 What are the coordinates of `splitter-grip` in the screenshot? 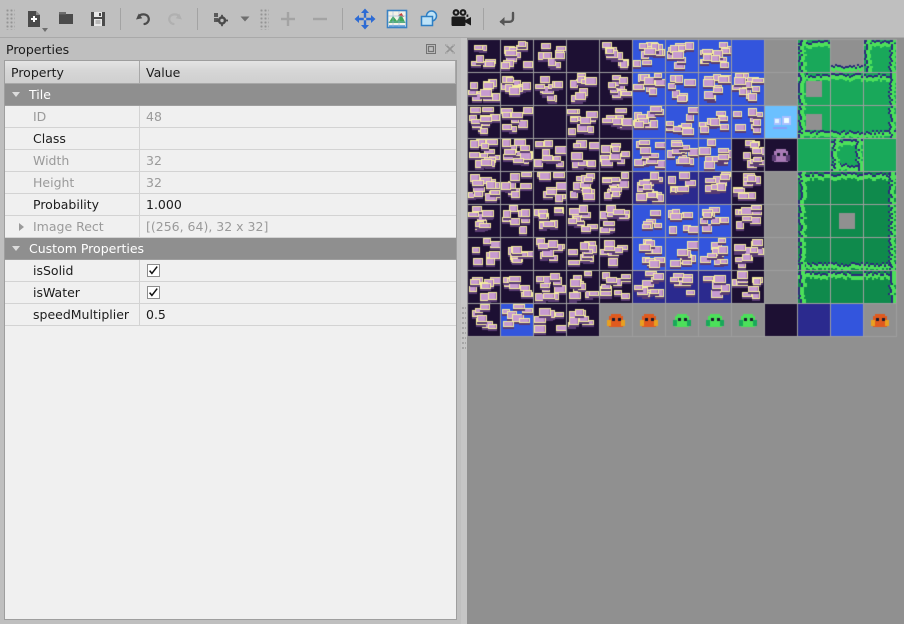 It's located at (464, 328).